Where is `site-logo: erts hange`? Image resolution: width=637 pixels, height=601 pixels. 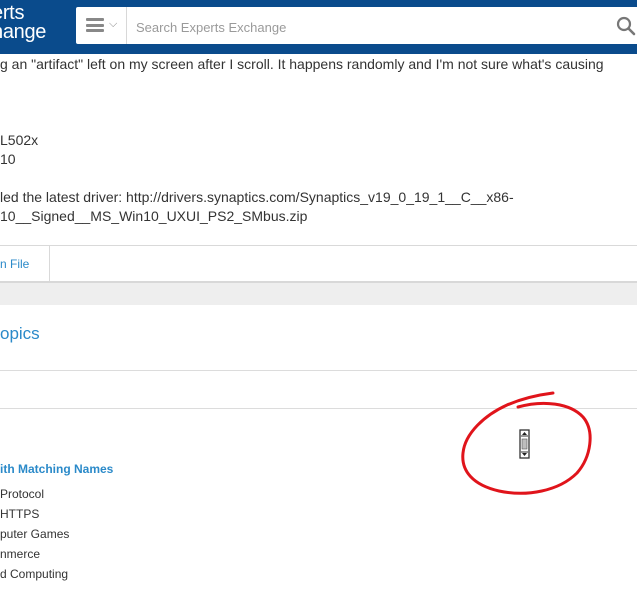 site-logo: erts hange is located at coordinates (23, 23).